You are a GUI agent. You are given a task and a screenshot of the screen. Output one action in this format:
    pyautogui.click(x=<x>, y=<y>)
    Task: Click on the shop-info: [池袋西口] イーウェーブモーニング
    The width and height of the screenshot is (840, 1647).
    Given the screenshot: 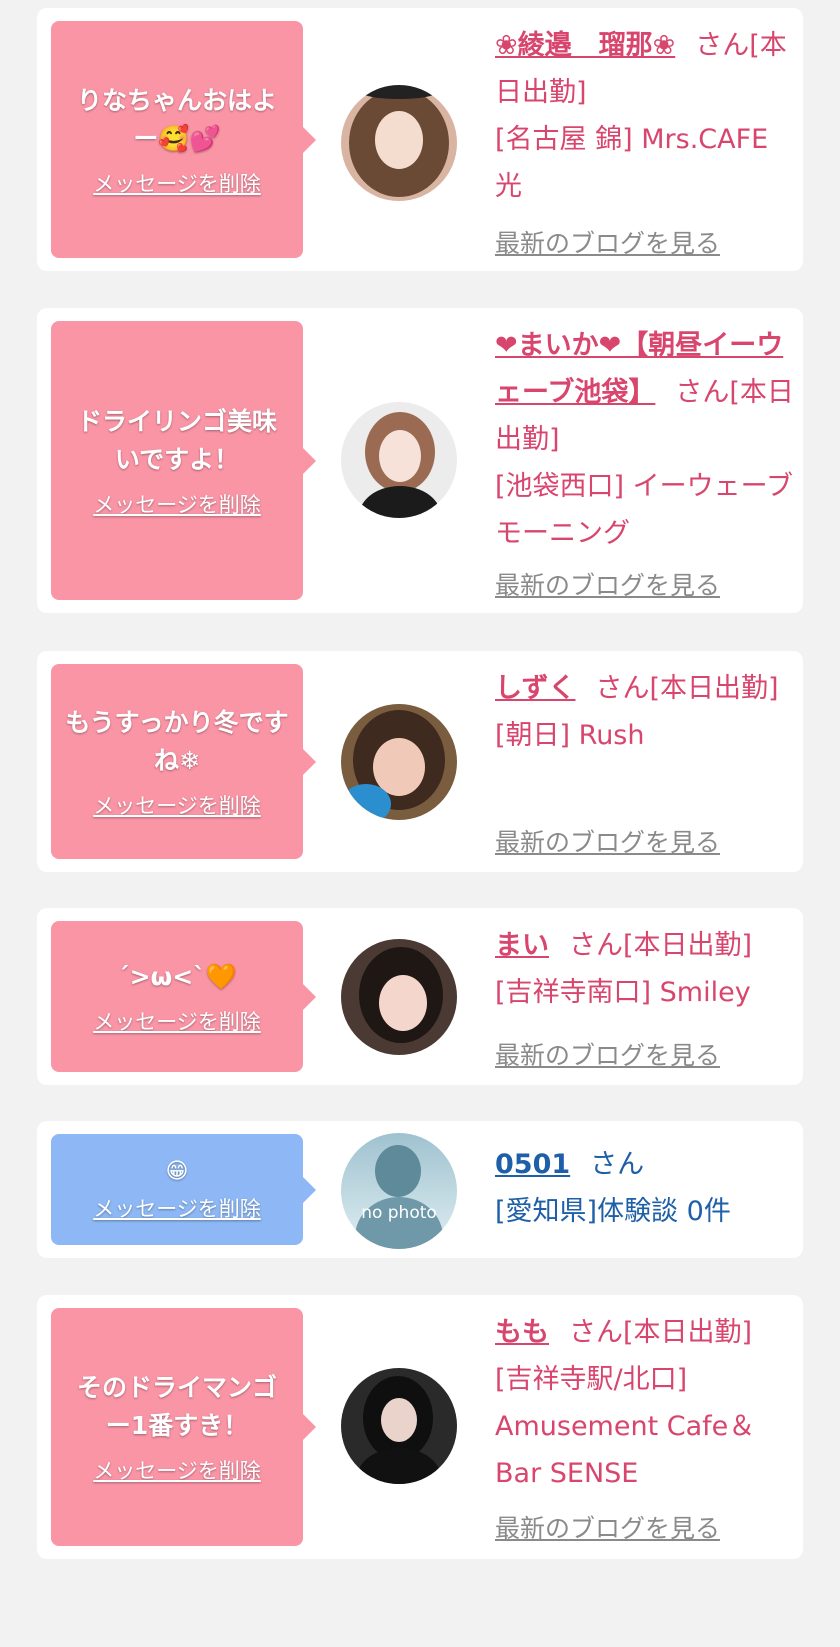 What is the action you would take?
    pyautogui.click(x=644, y=510)
    